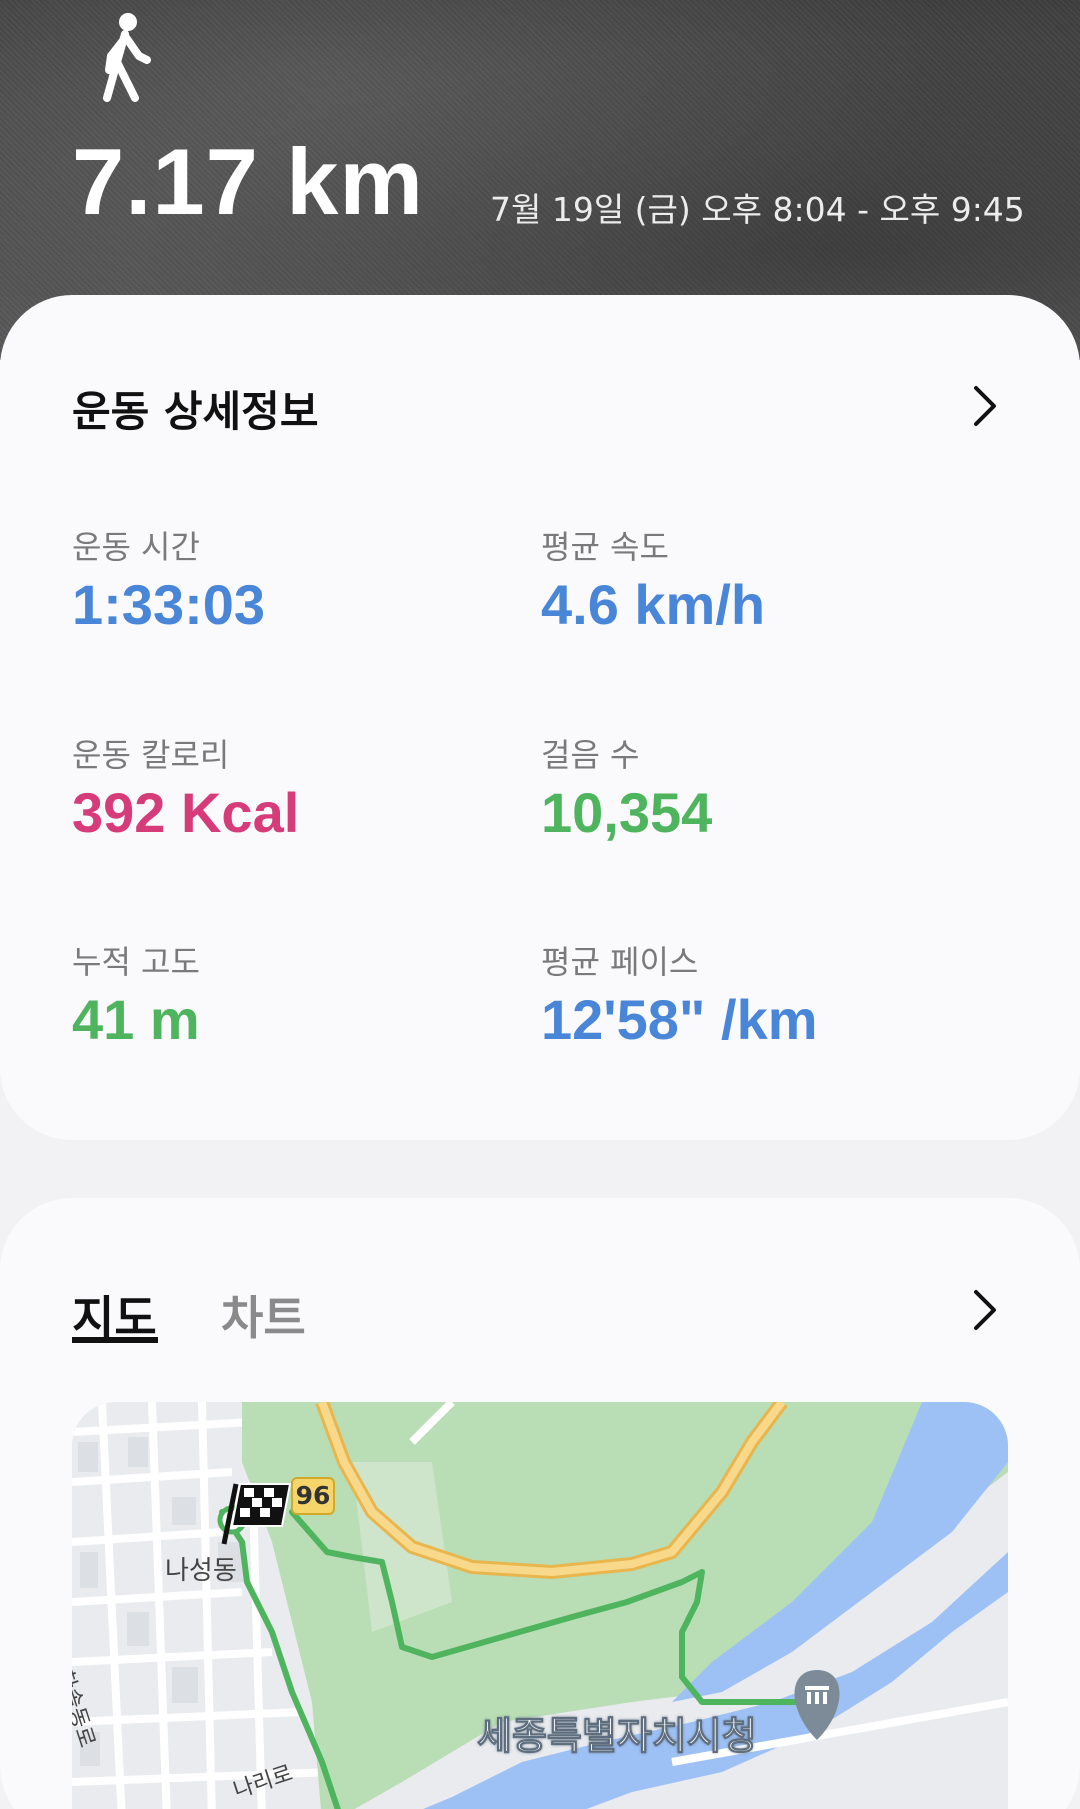  What do you see at coordinates (186, 812) in the screenshot?
I see `metric-value-calories: 392 Kcal` at bounding box center [186, 812].